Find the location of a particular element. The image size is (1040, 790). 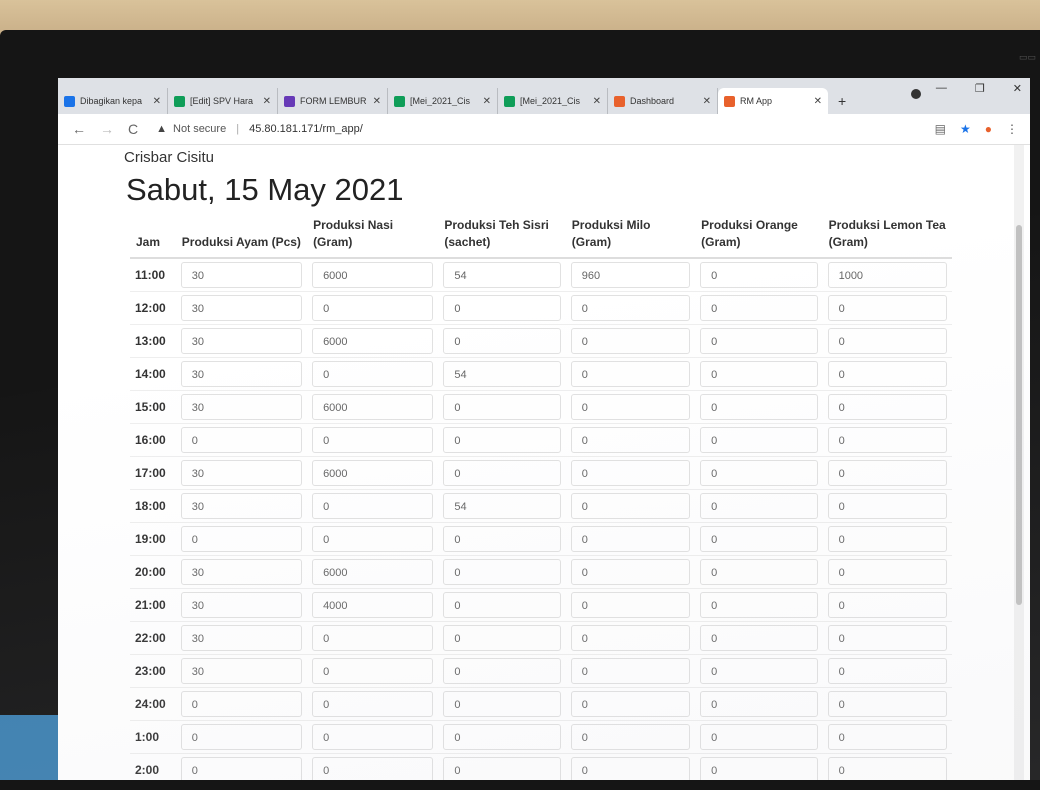

browser-tab: Dashboard ✕ is located at coordinates (663, 101).